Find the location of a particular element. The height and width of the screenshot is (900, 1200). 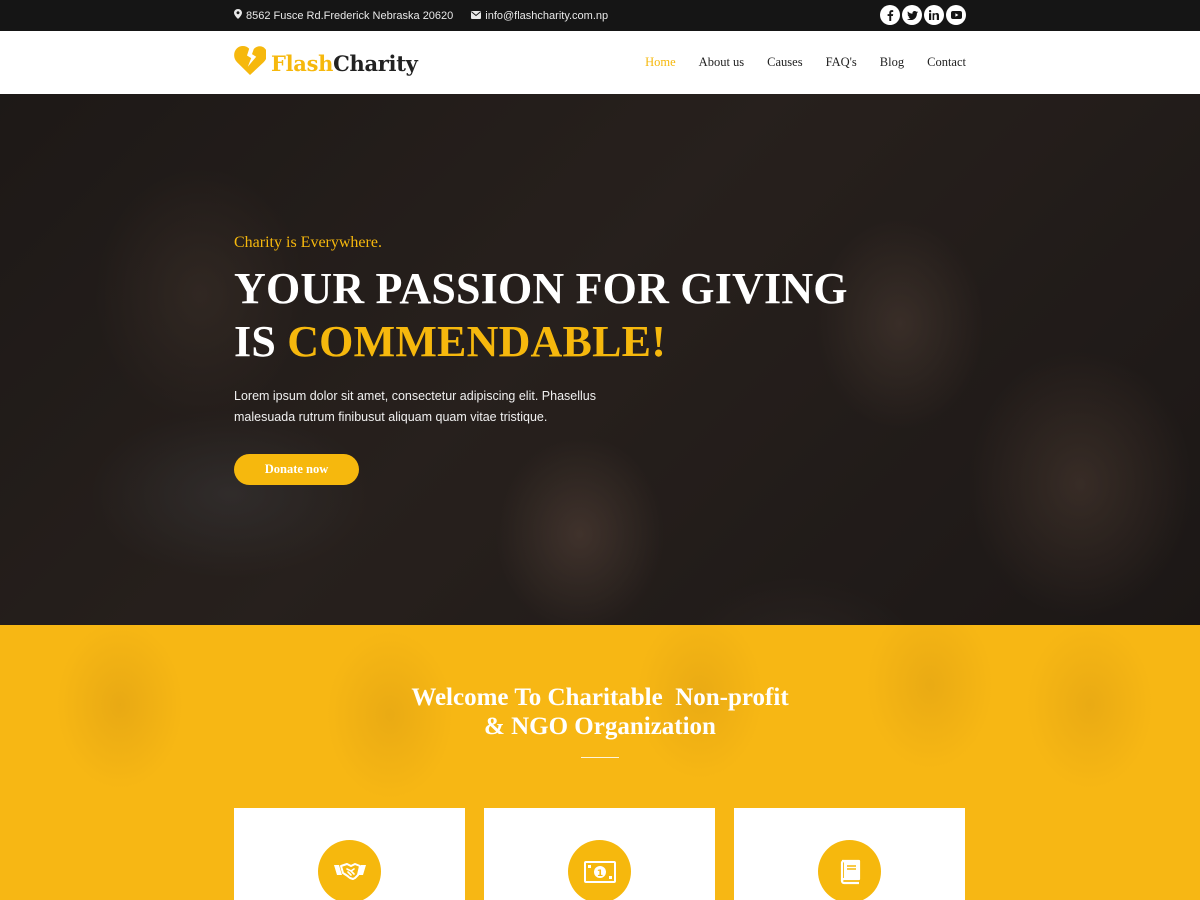

site-logo: FlashCharity is located at coordinates (326, 63).